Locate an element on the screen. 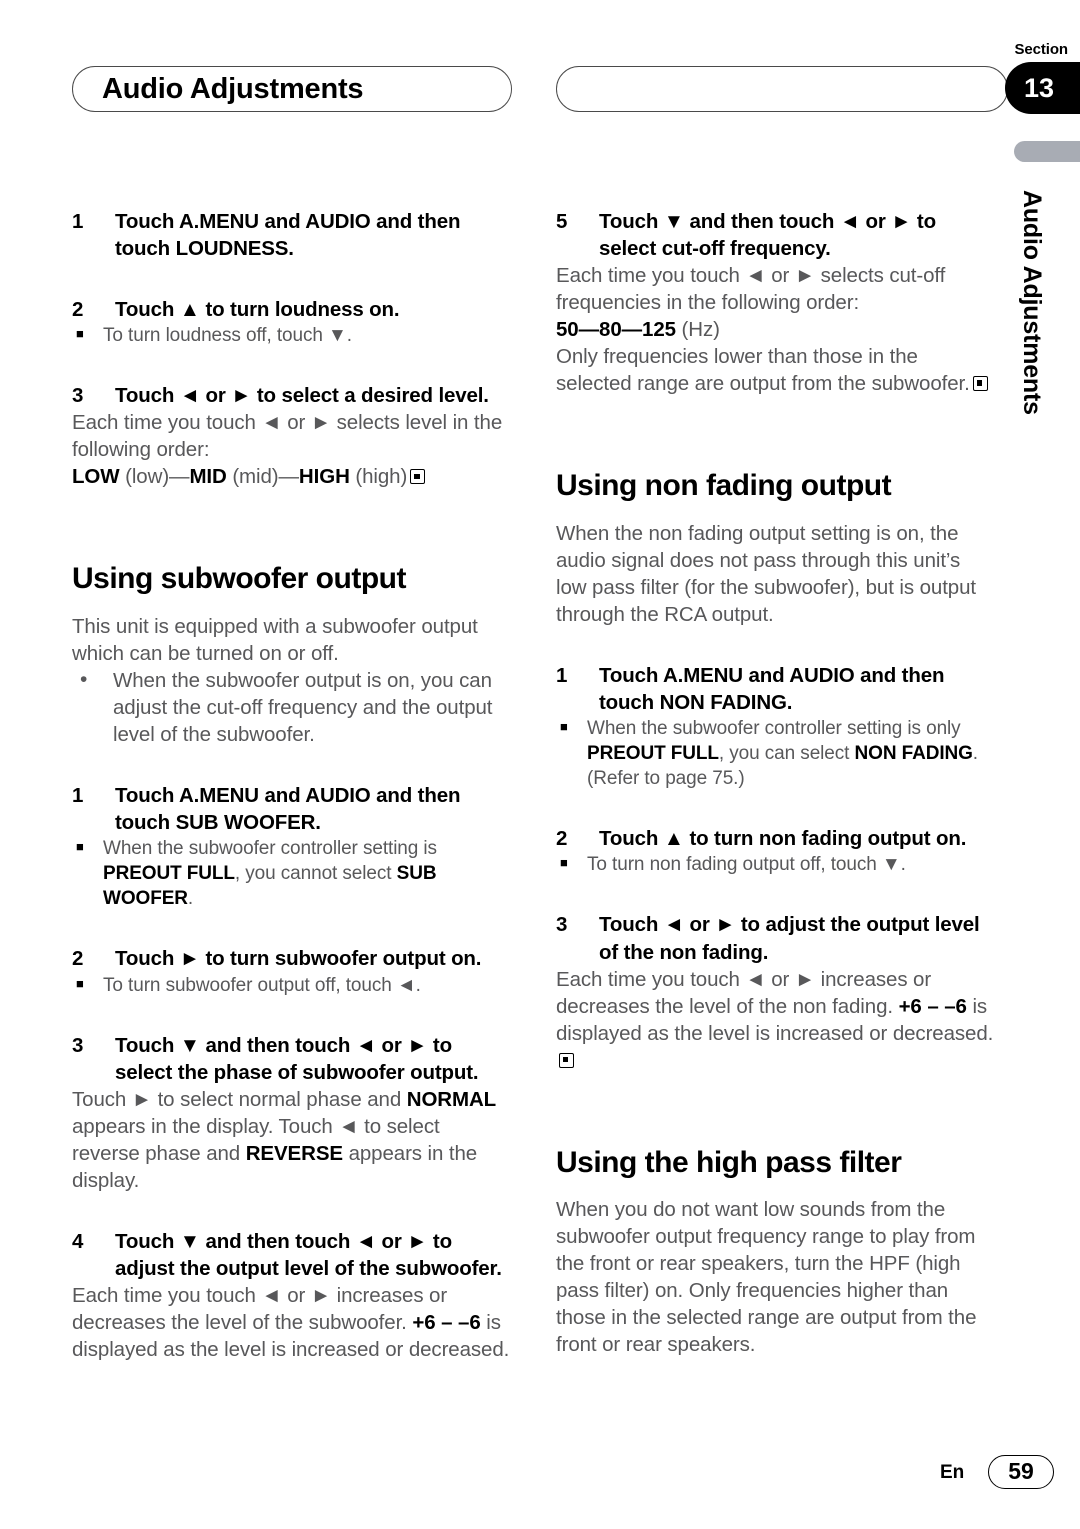 This screenshot has width=1080, height=1529. subwoofer-step-2: 2 Touch ► to turn subwoofer output on. is located at coordinates (292, 958).